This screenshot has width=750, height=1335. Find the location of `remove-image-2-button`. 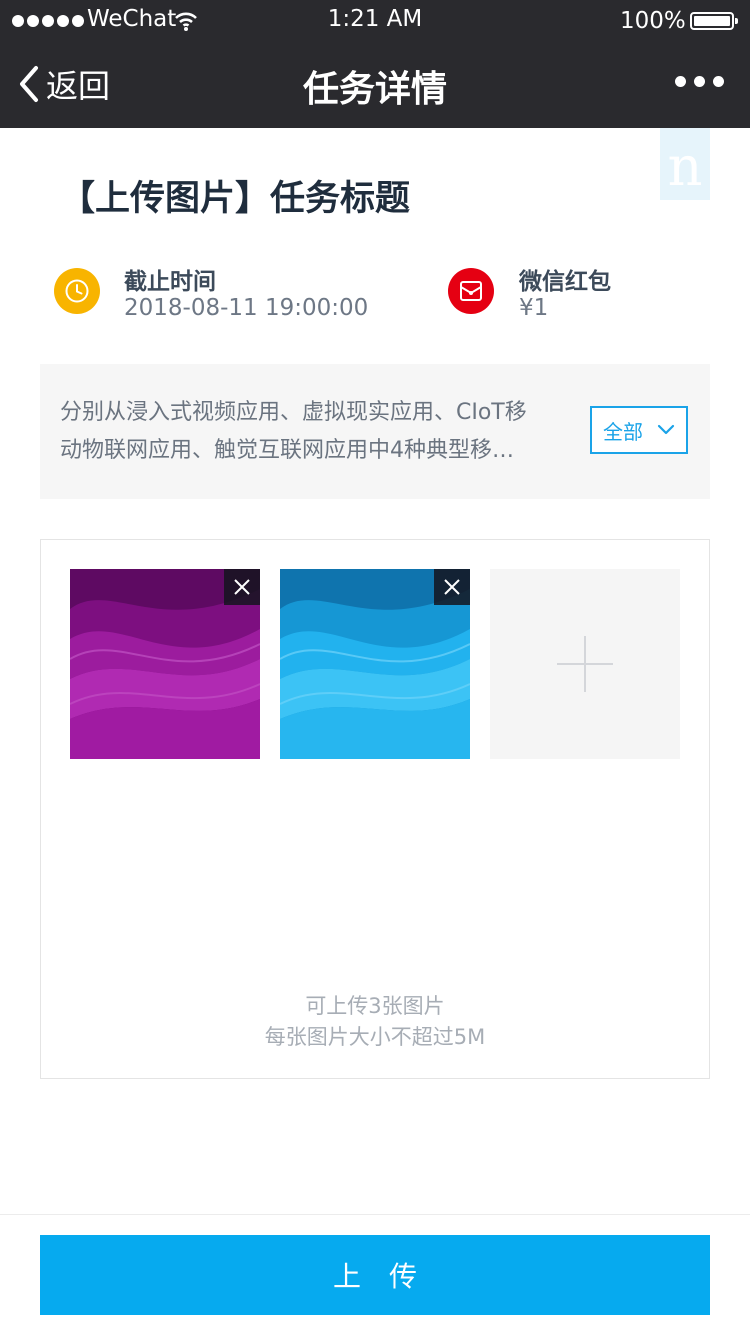

remove-image-2-button is located at coordinates (452, 587).